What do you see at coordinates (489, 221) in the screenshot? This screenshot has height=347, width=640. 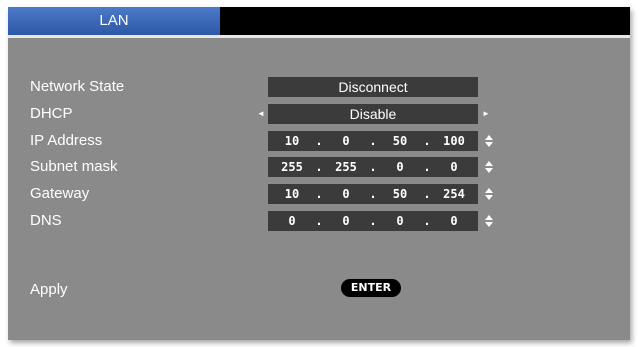 I see `dns-stepper-icon` at bounding box center [489, 221].